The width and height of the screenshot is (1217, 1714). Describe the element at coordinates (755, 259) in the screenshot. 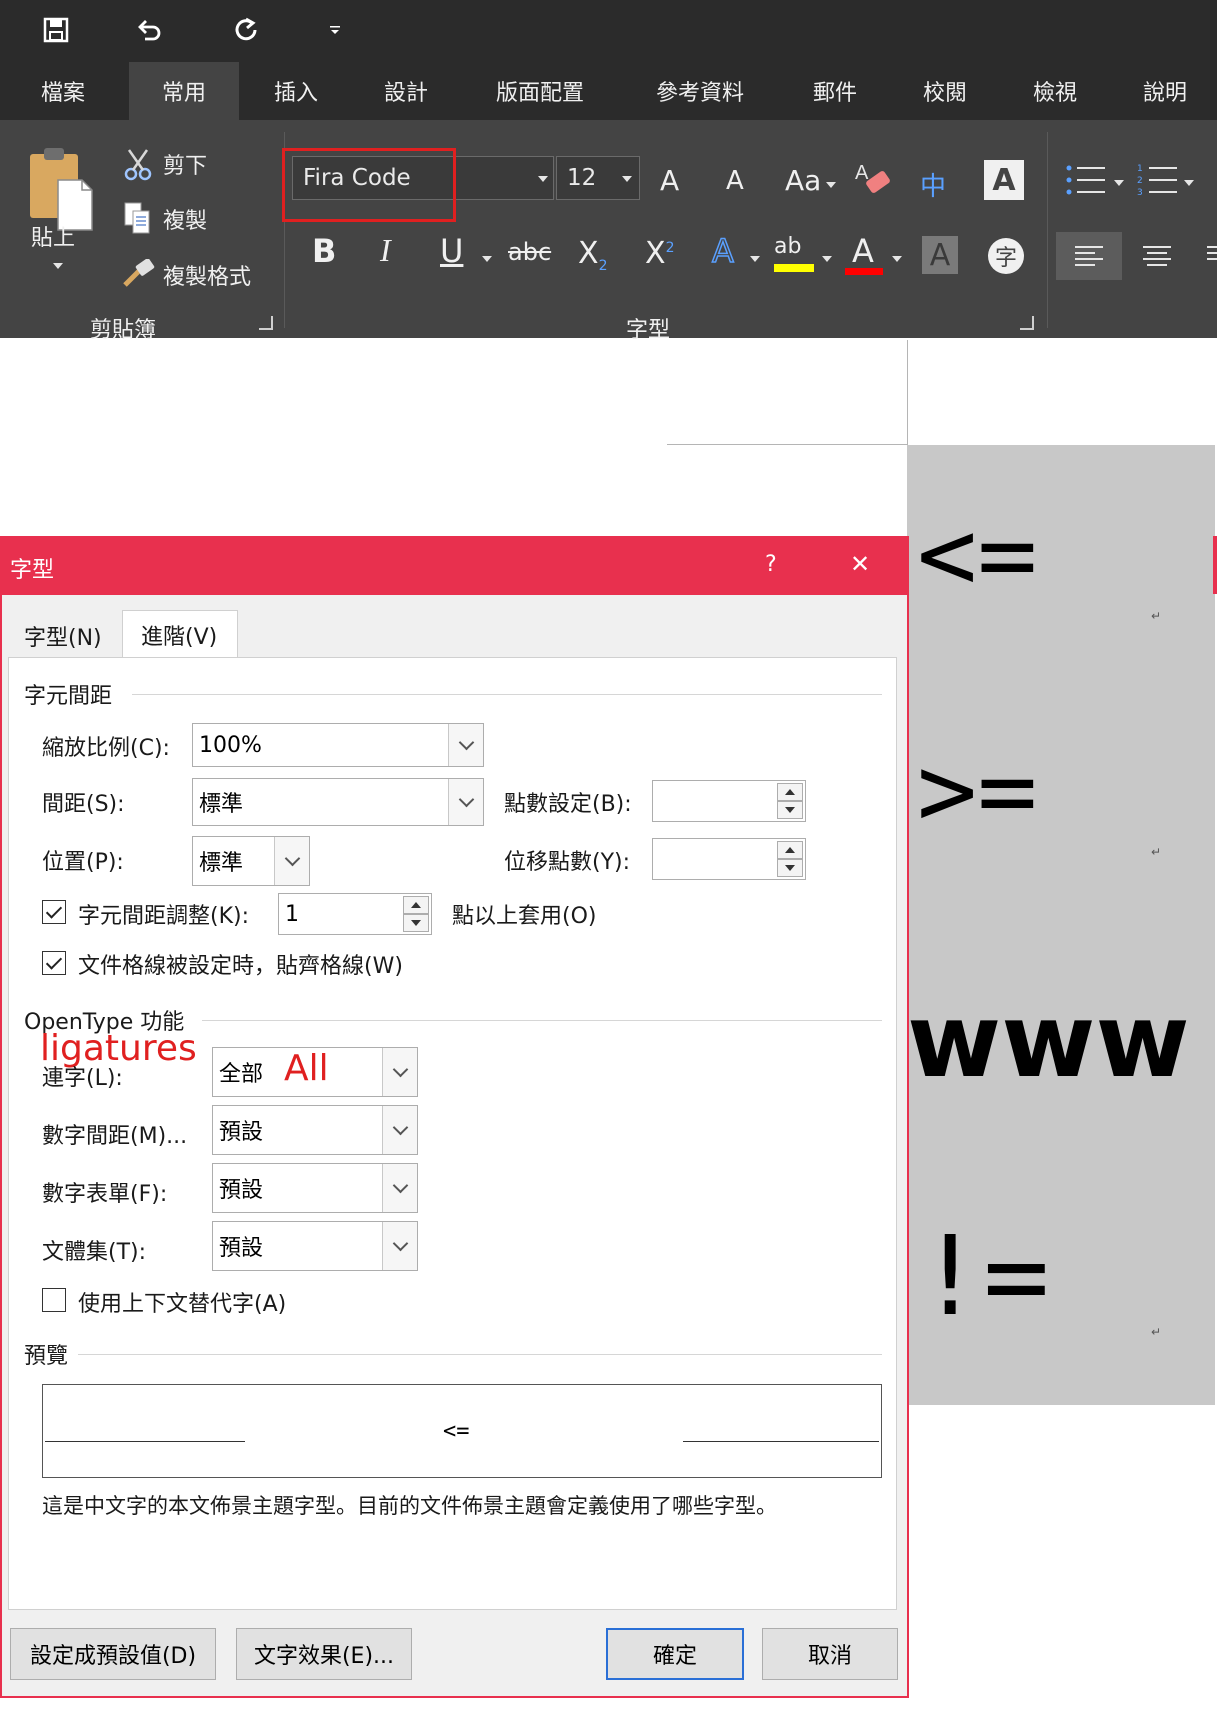

I see `text-effects-dropdown-icon` at that location.